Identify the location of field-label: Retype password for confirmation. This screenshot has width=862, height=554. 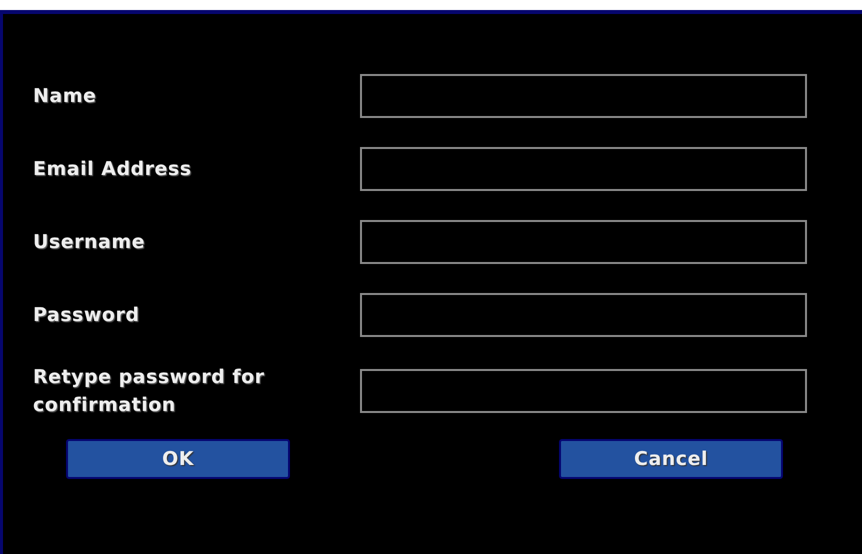
(149, 391).